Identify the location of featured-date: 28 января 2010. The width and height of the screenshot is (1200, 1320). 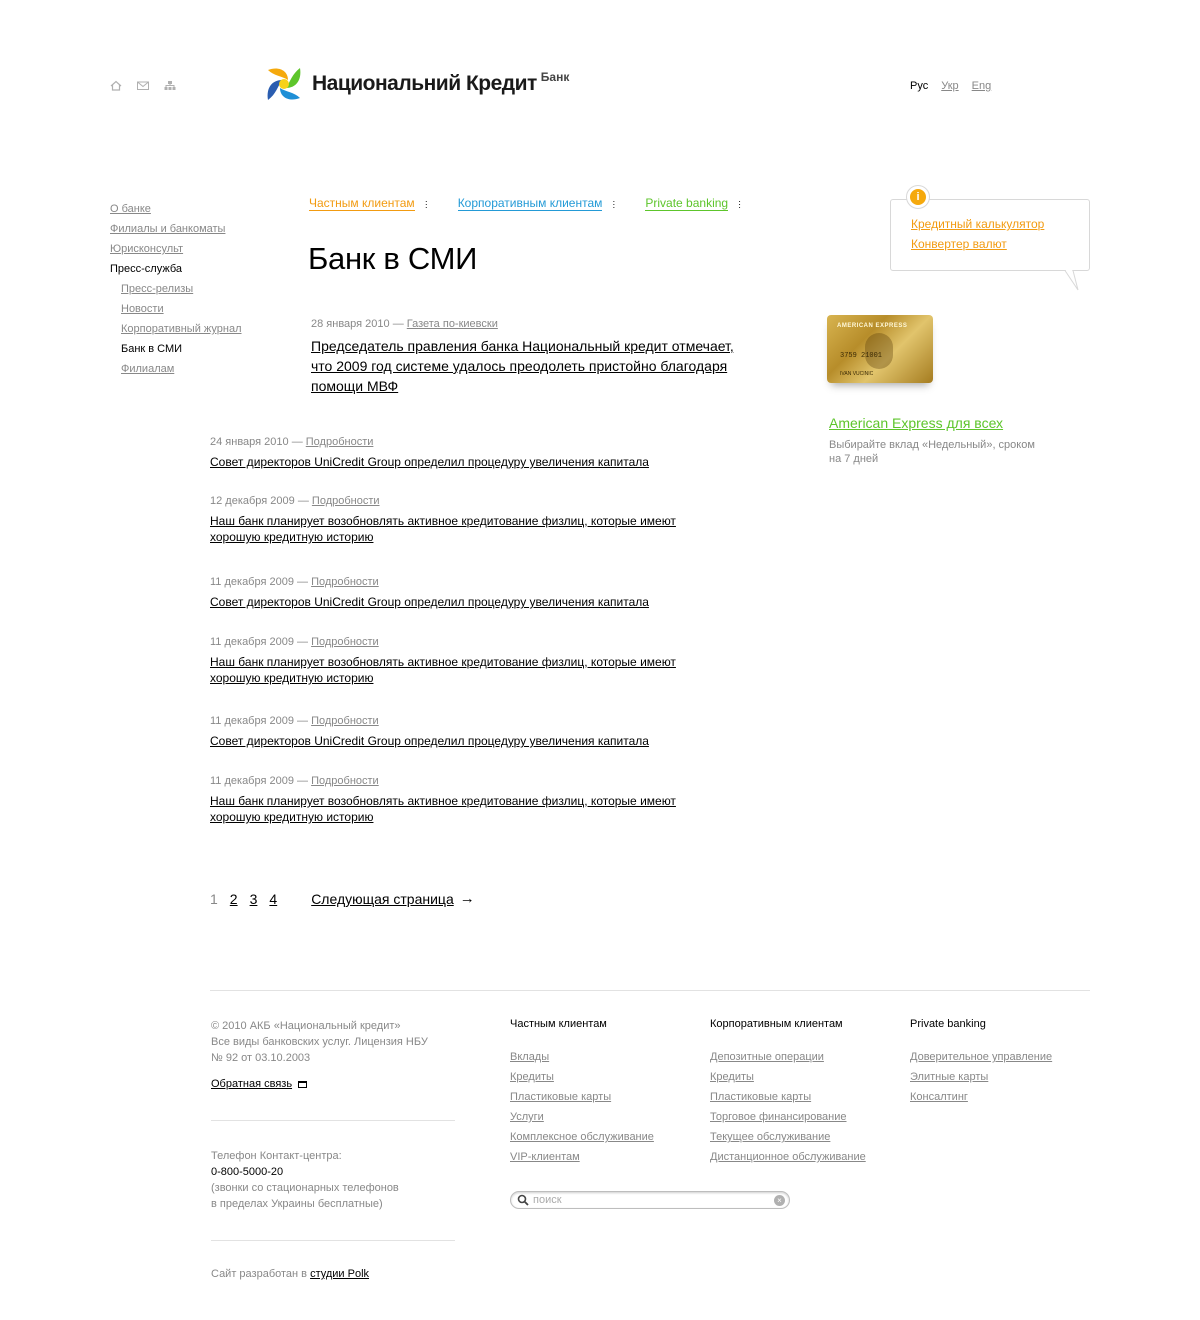
(350, 324).